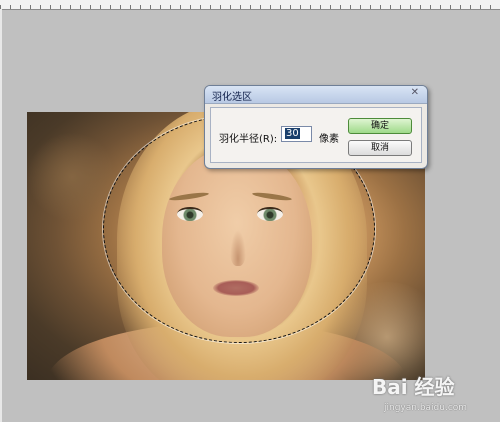 Image resolution: width=500 pixels, height=422 pixels. What do you see at coordinates (1, 215) in the screenshot?
I see `left-ruler` at bounding box center [1, 215].